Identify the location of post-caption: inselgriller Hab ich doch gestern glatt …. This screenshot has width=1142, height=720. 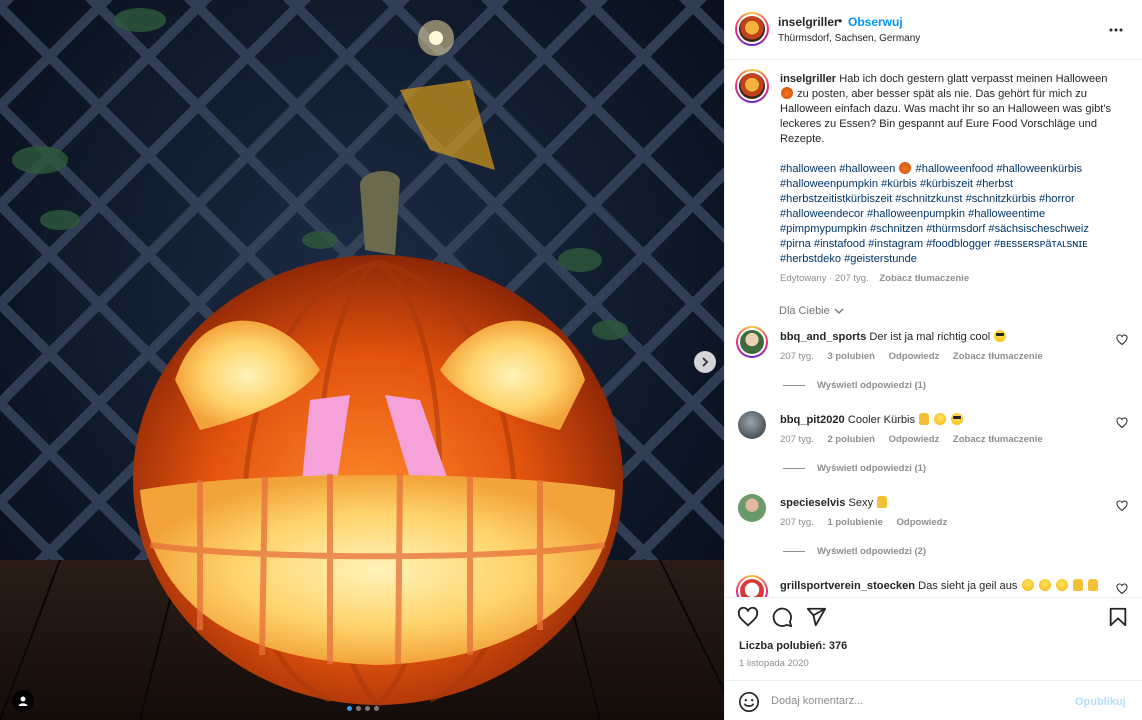
(947, 109).